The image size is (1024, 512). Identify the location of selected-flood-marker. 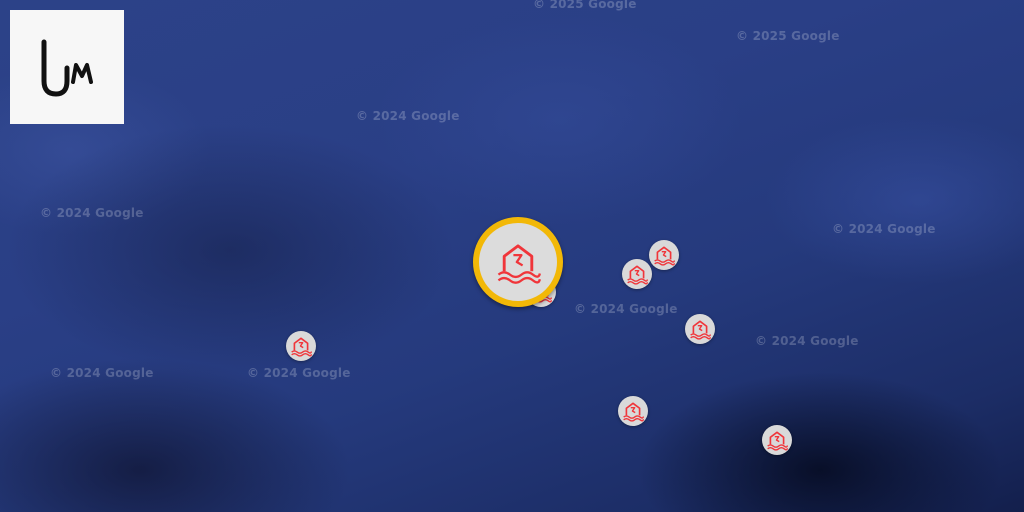
(518, 262).